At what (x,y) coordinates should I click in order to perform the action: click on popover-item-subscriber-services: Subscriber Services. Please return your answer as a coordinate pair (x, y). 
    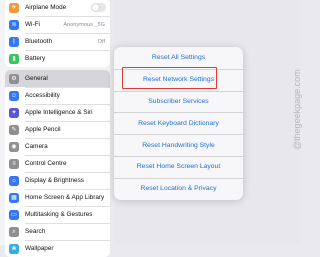
    Looking at the image, I should click on (178, 101).